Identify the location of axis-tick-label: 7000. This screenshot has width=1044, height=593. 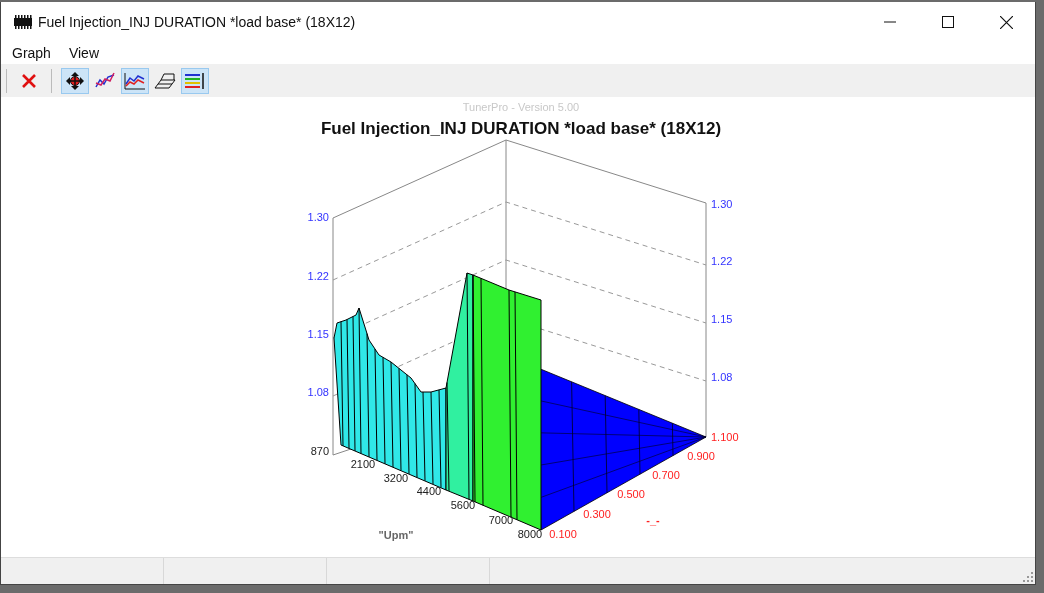
(501, 520).